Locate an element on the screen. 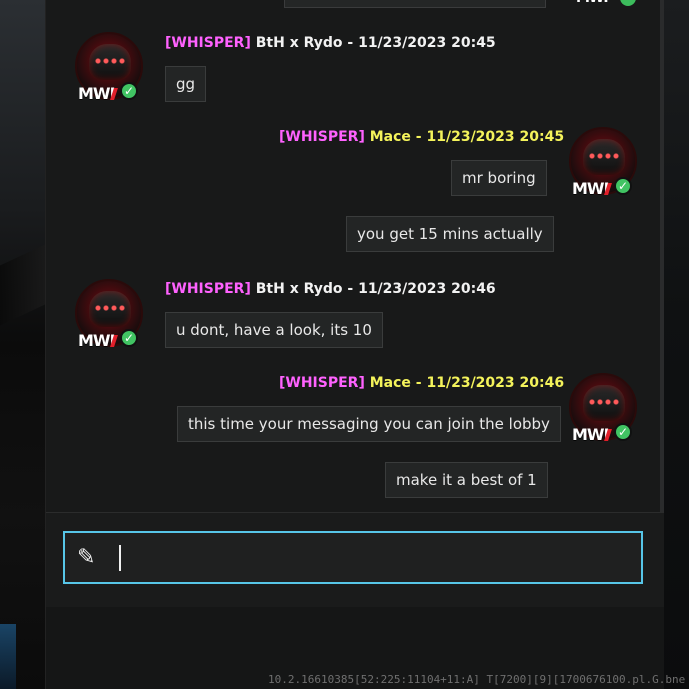 The width and height of the screenshot is (689, 689). chat-scrollbar is located at coordinates (662, 256).